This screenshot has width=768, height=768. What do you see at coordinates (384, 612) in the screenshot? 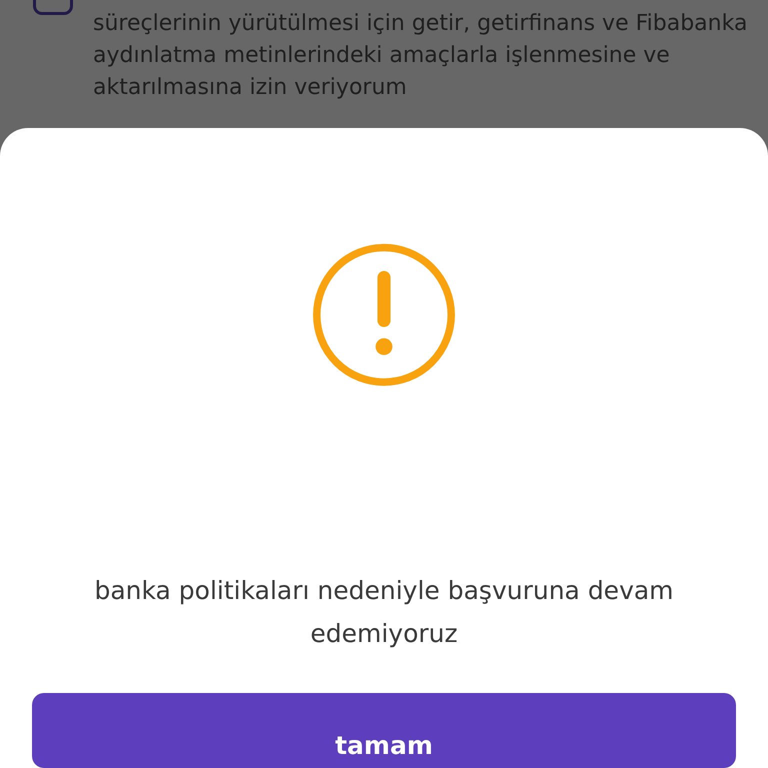
I see `error-message: banka politikaları nedeniyle başvuruna devam edemiyoruz` at bounding box center [384, 612].